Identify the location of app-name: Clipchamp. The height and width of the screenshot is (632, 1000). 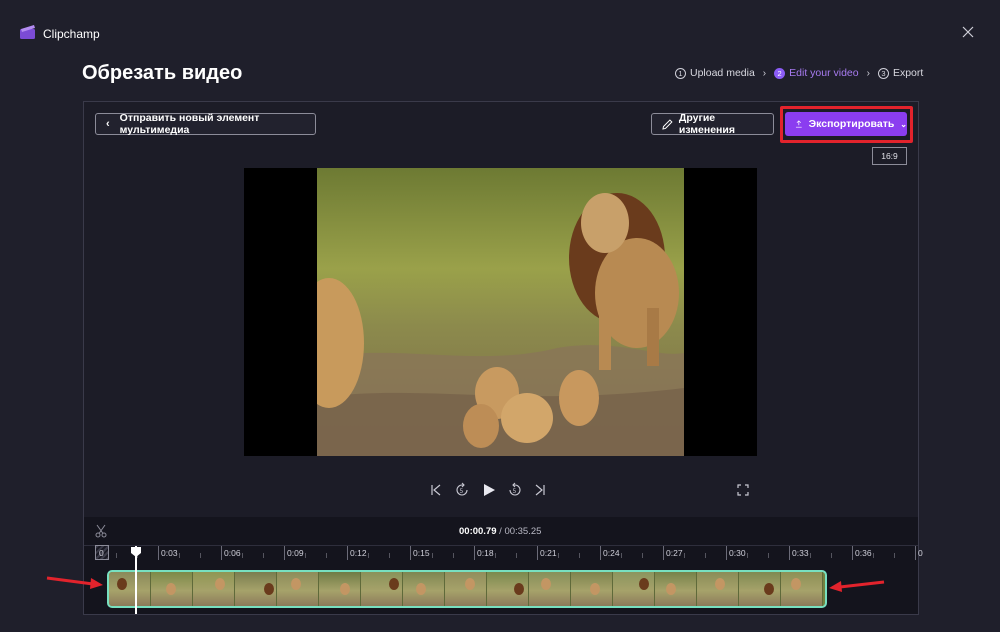
(71, 34).